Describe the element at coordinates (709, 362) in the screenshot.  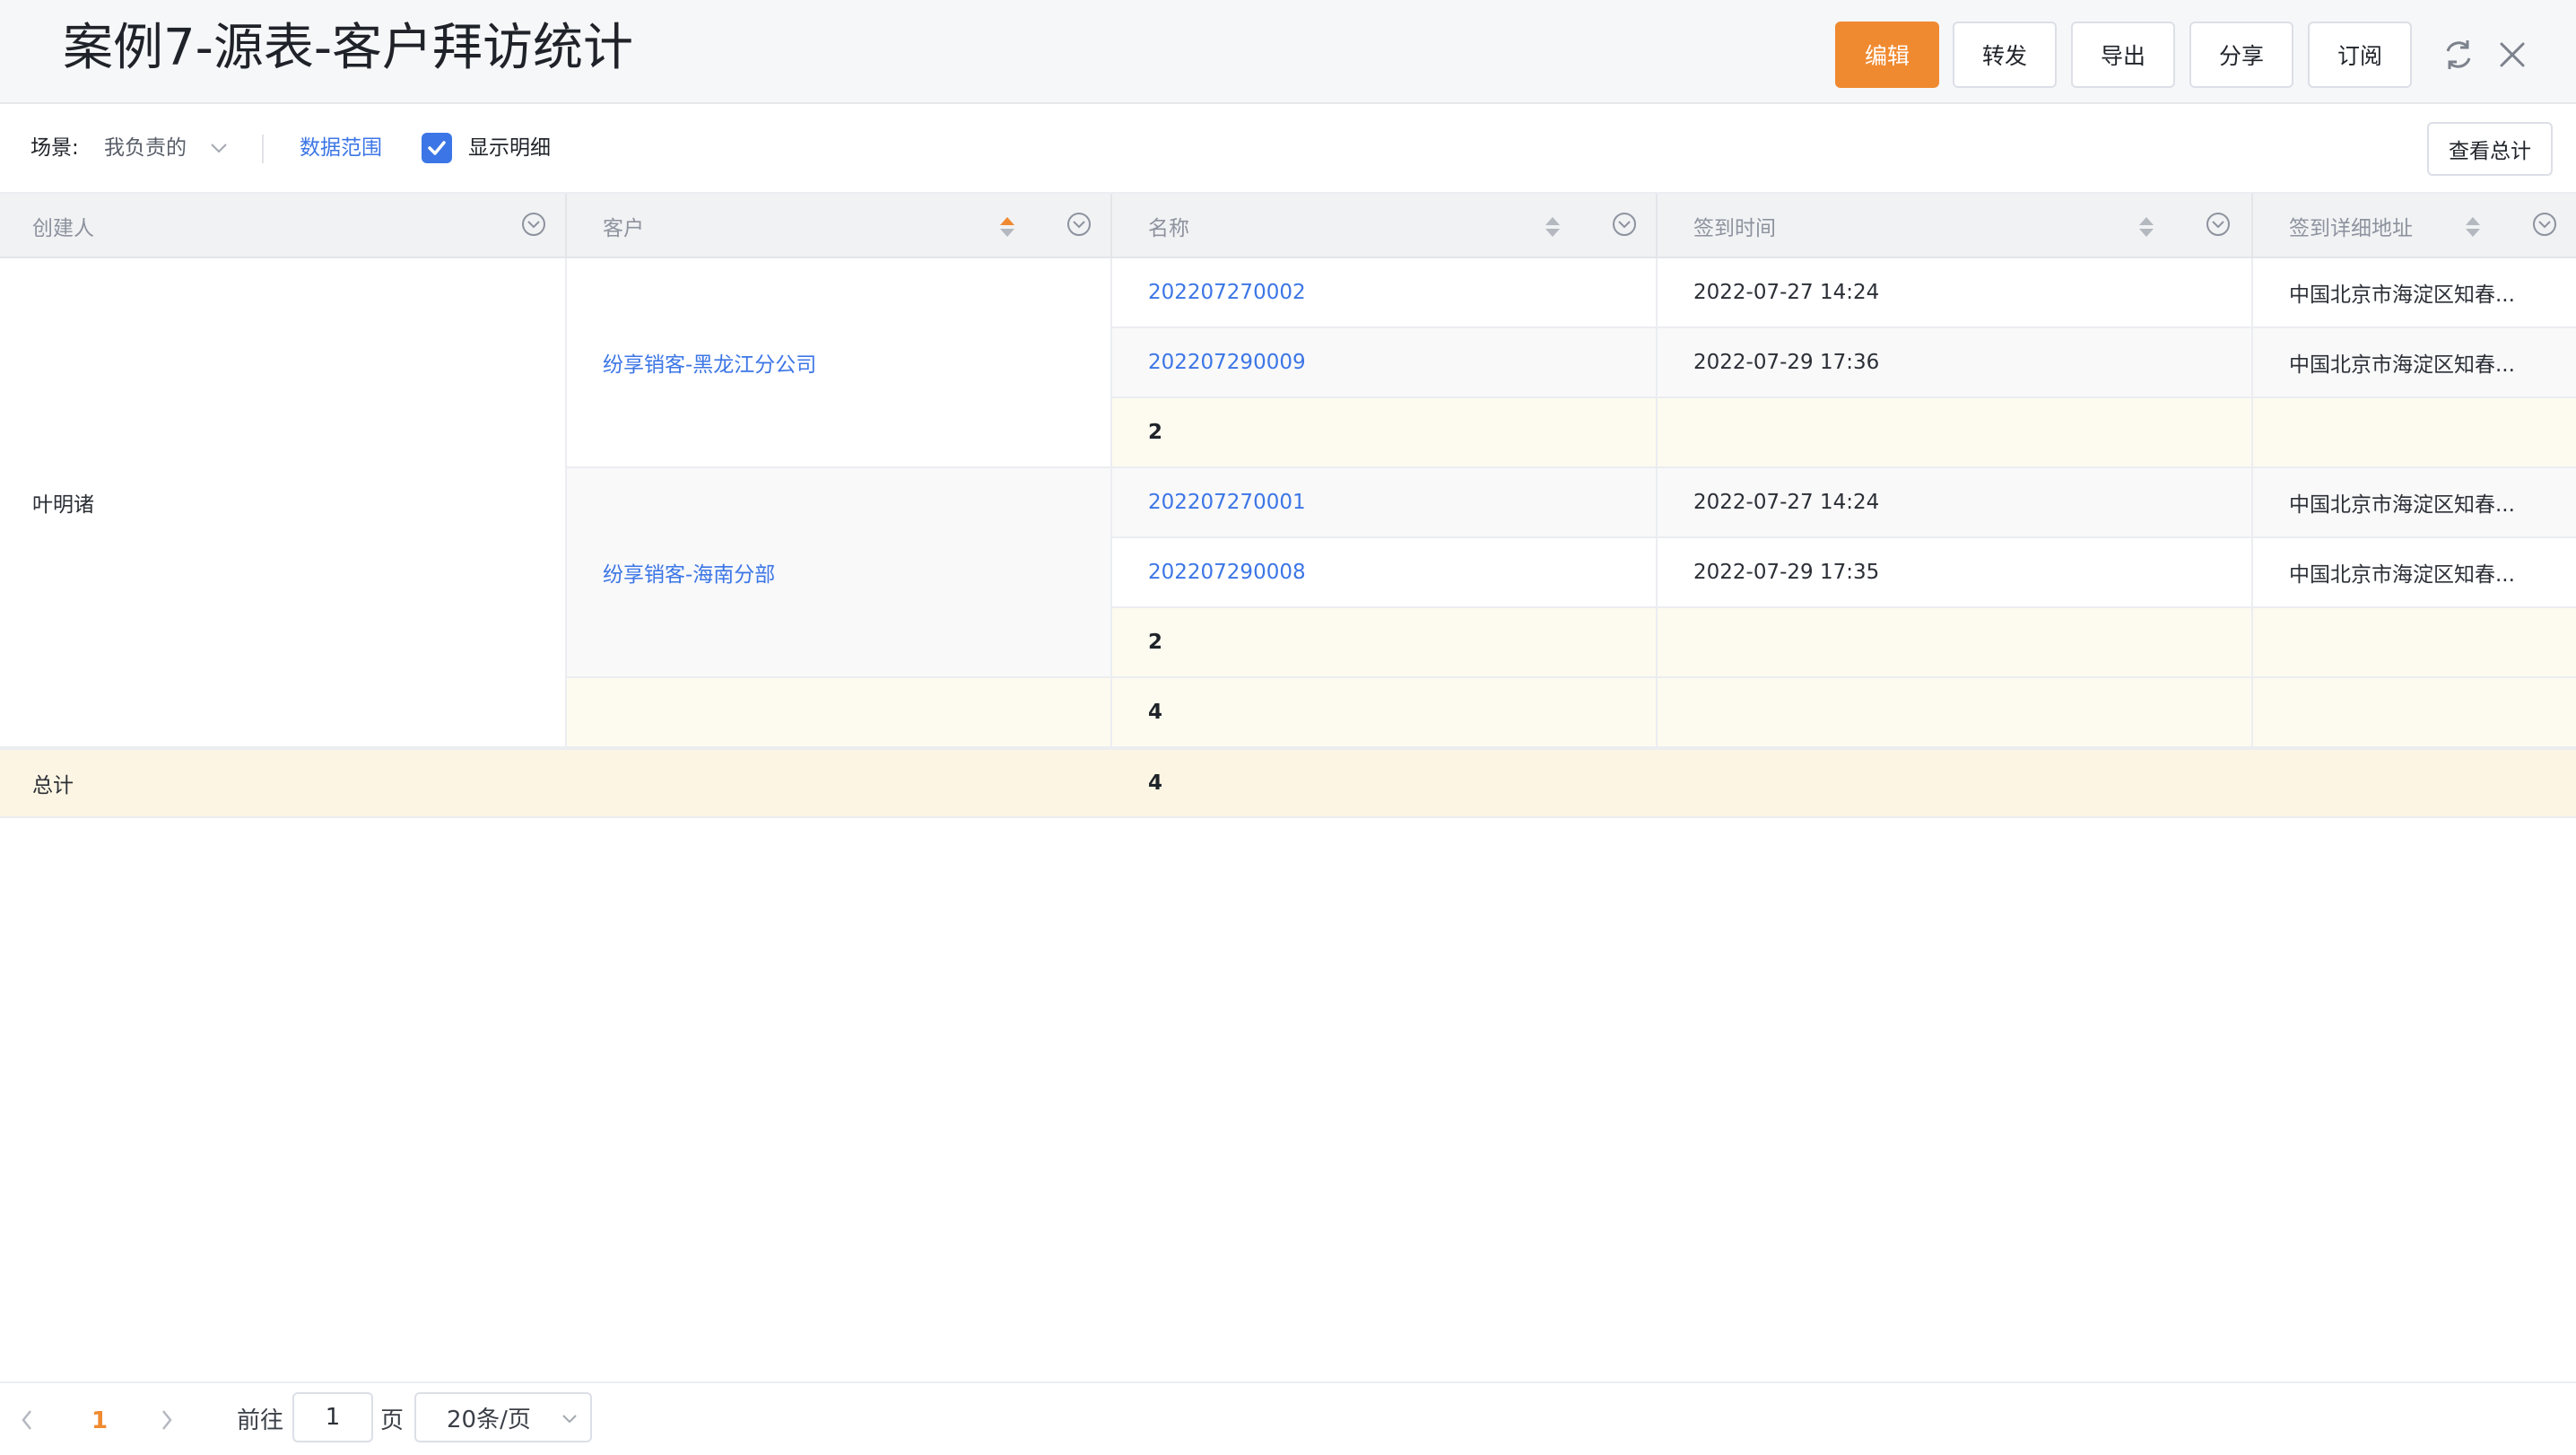
I see `customer-link: 纷享销客-黑龙江分公司` at that location.